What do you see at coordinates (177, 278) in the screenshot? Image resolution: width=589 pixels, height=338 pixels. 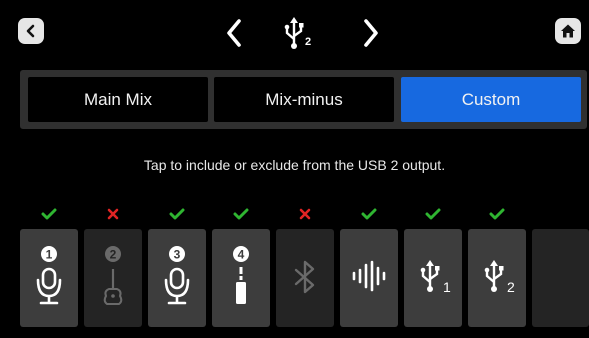 I see `channel-tile-3: 3` at bounding box center [177, 278].